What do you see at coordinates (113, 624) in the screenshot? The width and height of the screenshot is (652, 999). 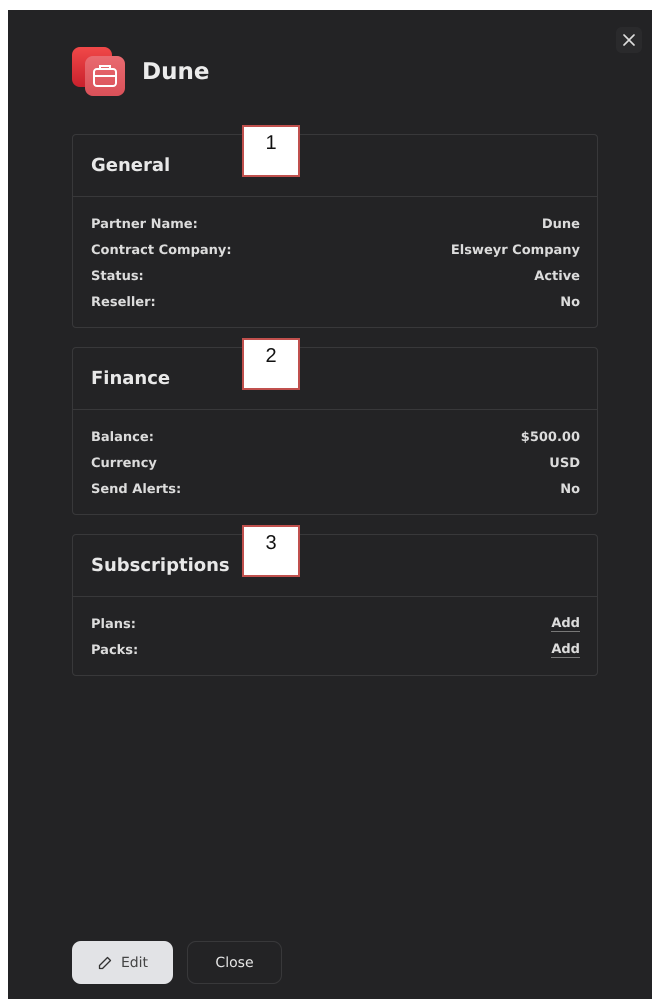 I see `field-label: Plans:` at bounding box center [113, 624].